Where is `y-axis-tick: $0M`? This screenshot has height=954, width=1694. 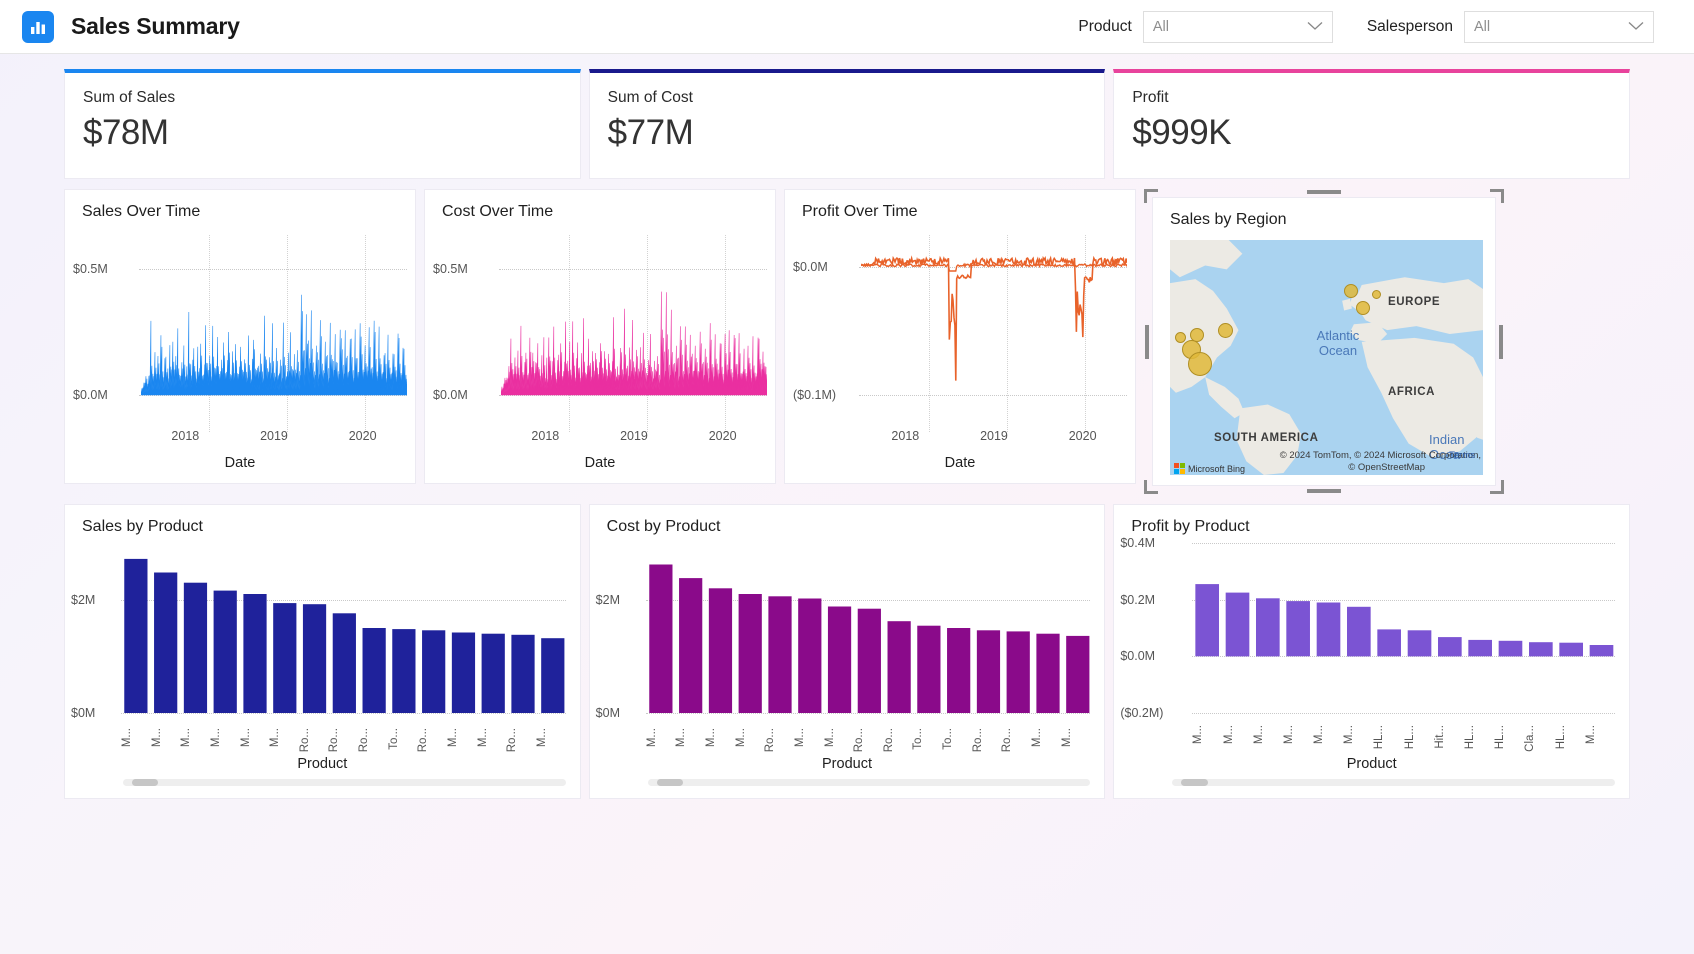
y-axis-tick: $0M is located at coordinates (83, 713).